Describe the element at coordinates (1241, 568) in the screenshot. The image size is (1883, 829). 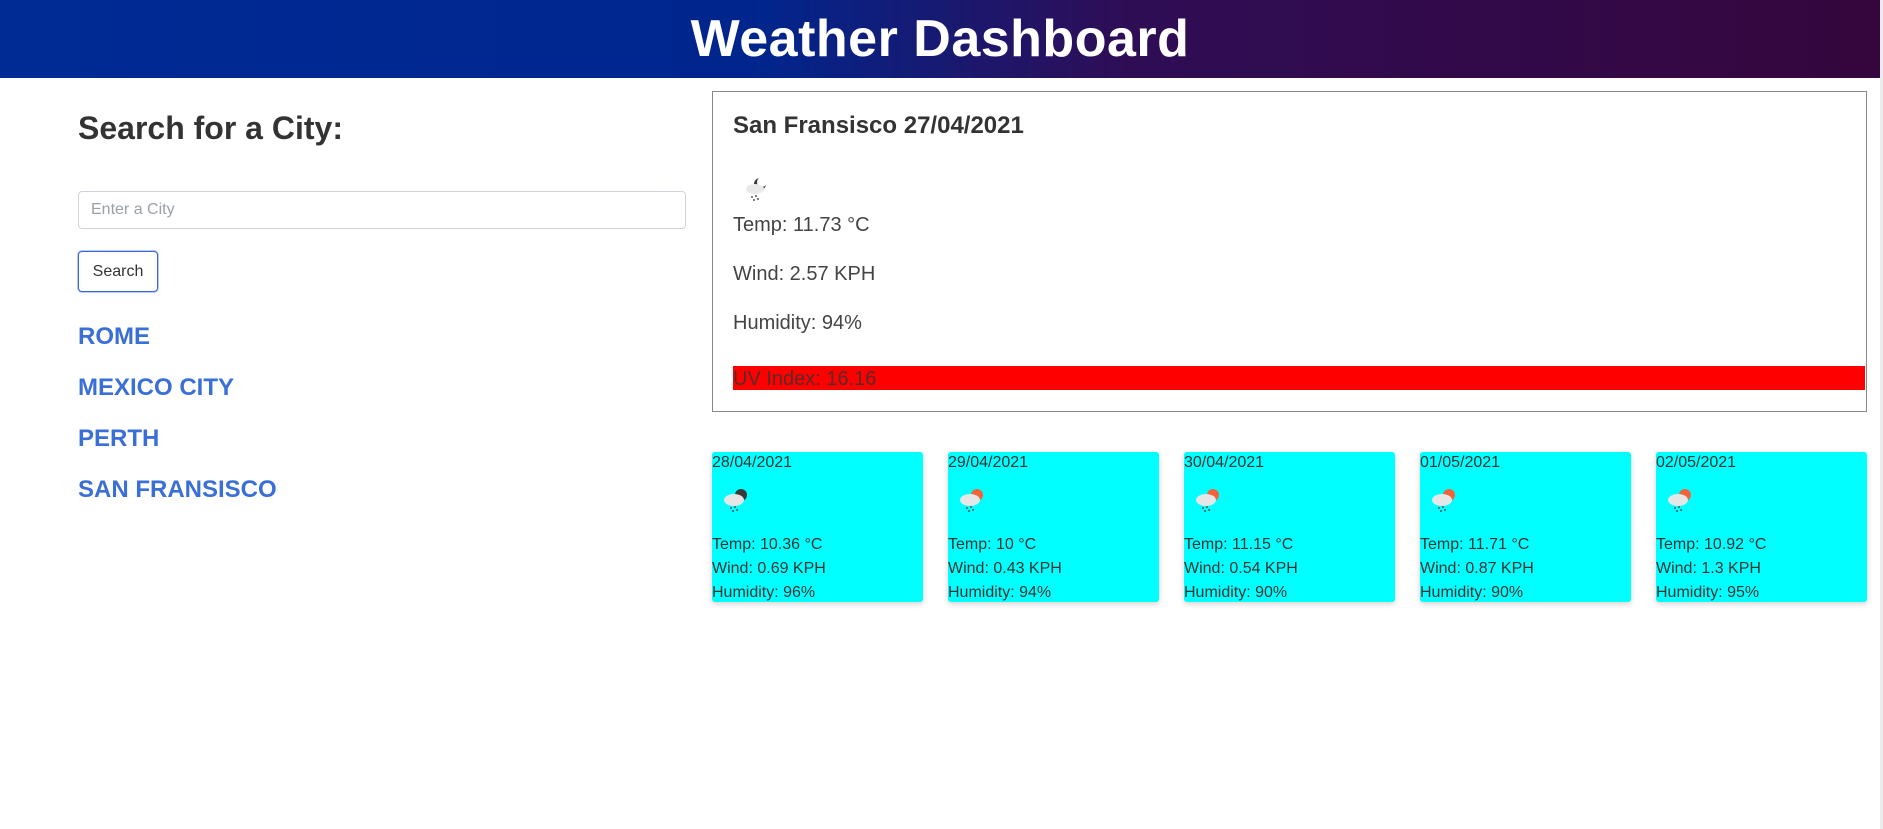
I see `forecast-wind: Wind: 0.54 KPH` at that location.